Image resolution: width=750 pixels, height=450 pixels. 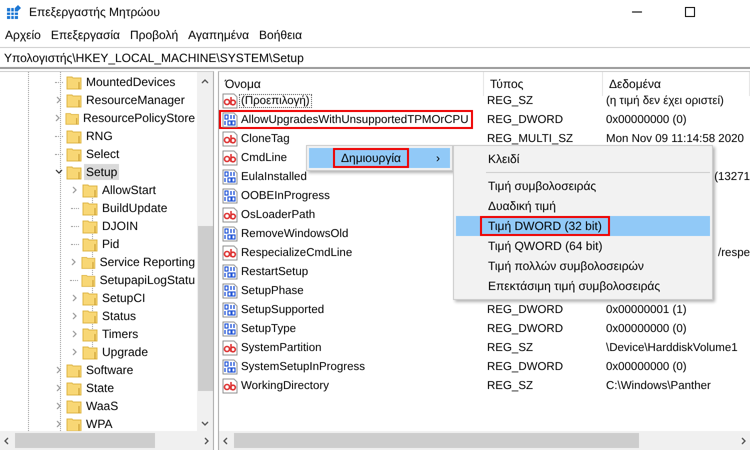 What do you see at coordinates (375, 58) in the screenshot?
I see `address-bar: Υπολογιστής\HKEY_LOCAL_MACHINE\SYSTEM\Setup` at bounding box center [375, 58].